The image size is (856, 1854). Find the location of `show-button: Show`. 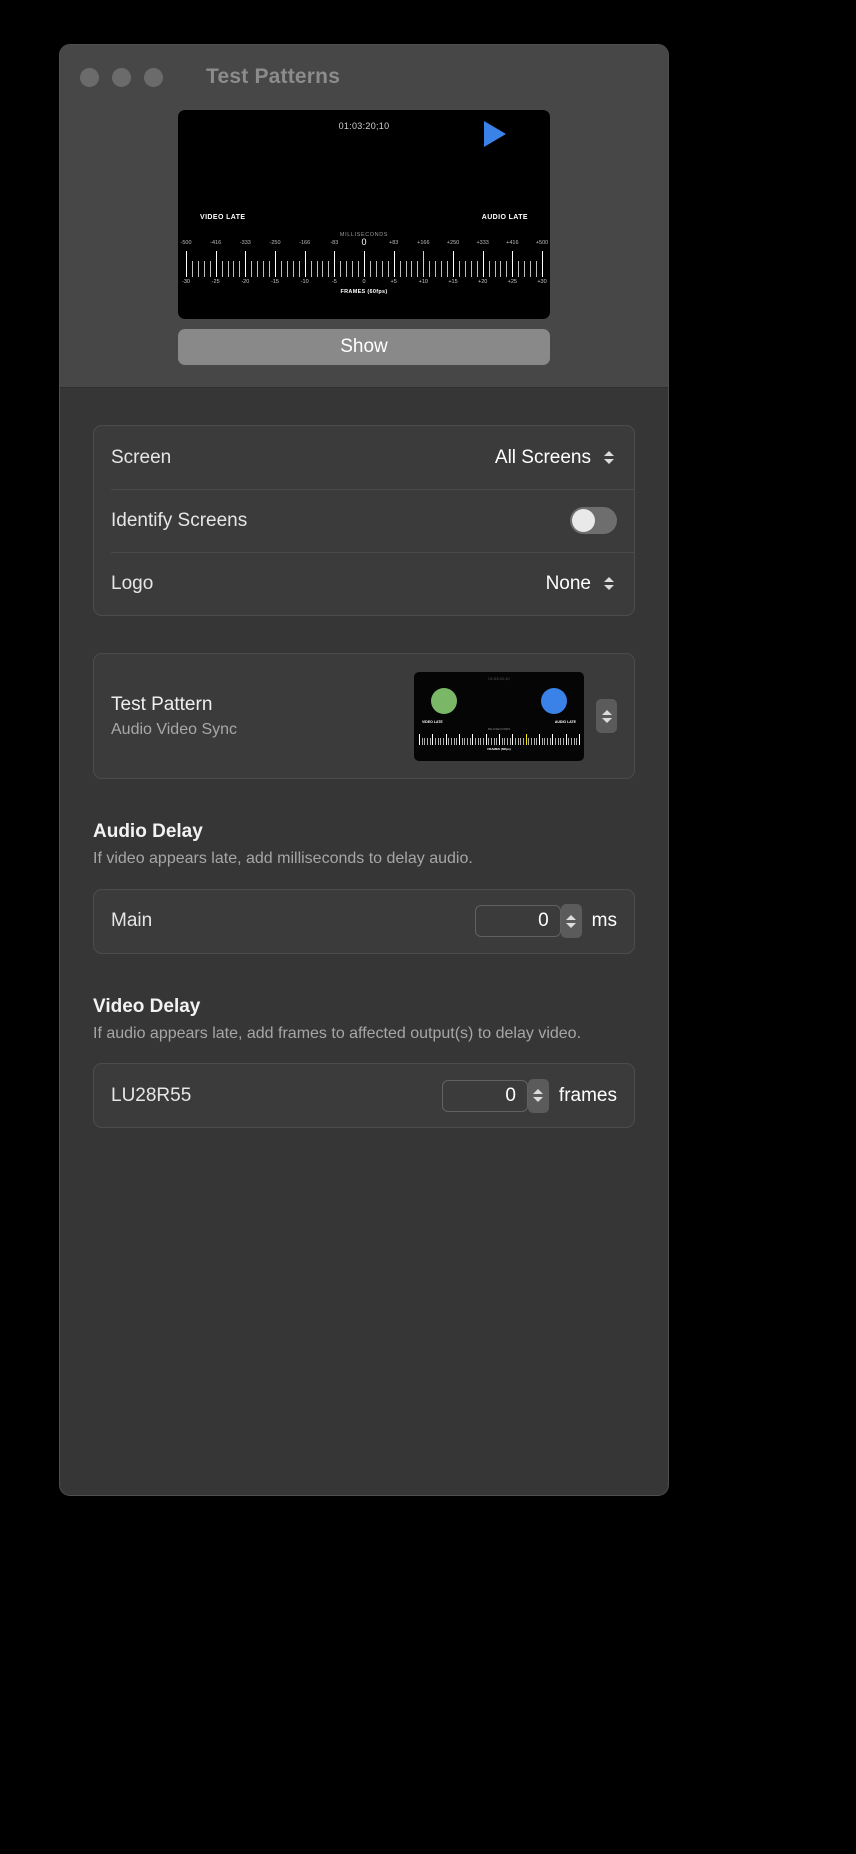

show-button: Show is located at coordinates (364, 347).